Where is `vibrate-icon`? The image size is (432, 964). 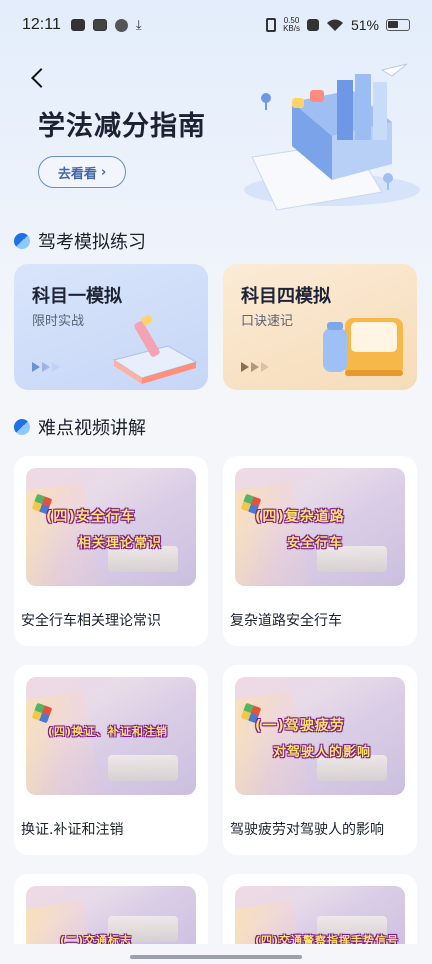 vibrate-icon is located at coordinates (271, 25).